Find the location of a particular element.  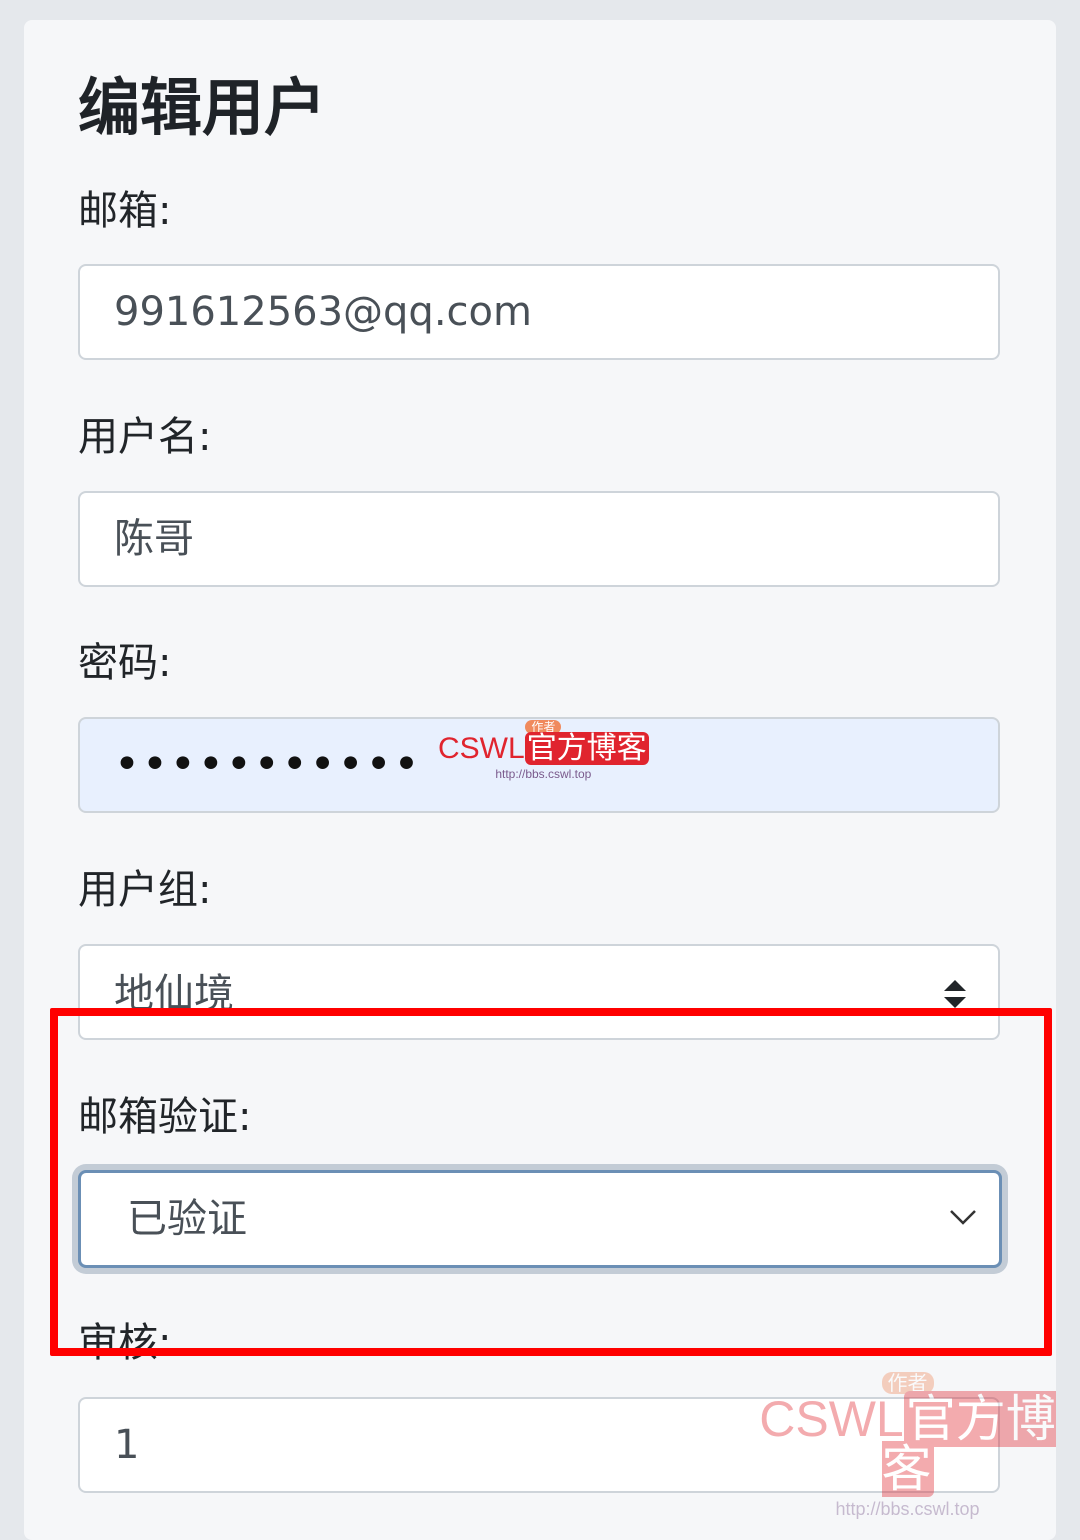

password-value: ••••••••••• is located at coordinates (268, 764).